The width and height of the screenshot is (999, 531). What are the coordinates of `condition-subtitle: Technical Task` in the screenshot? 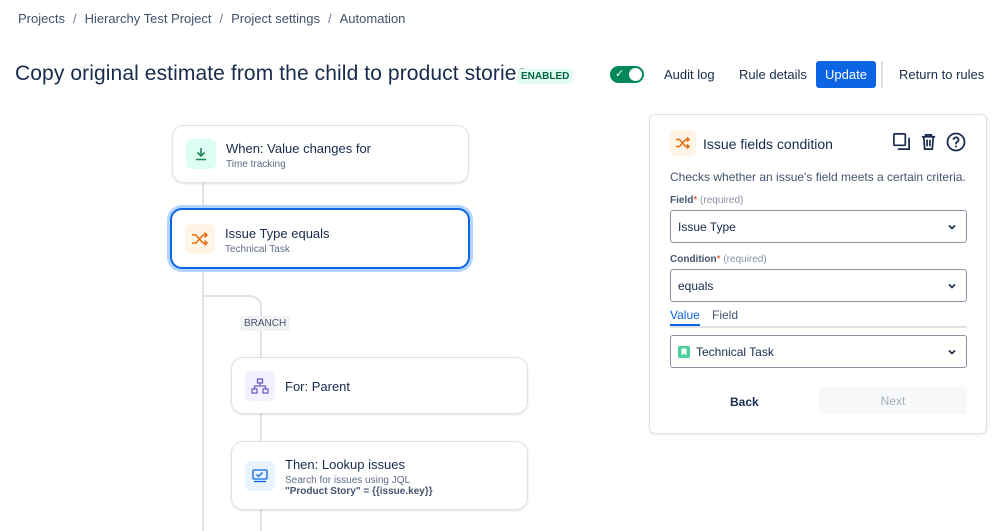 It's located at (257, 249).